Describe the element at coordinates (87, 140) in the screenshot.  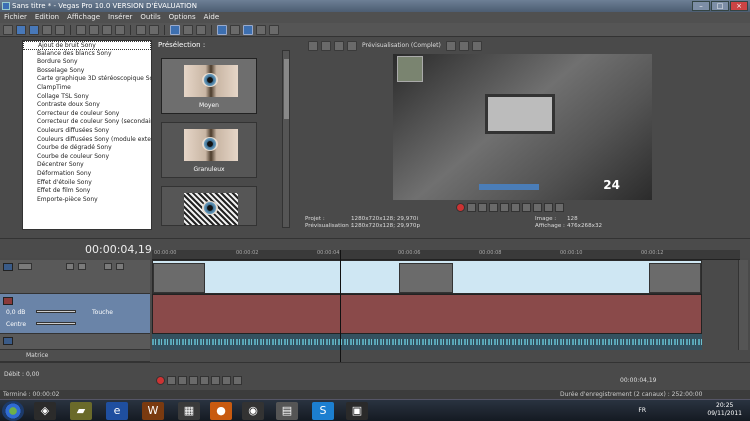
I see `list-item: Couleurs diffusées Sony (module externe)` at that location.